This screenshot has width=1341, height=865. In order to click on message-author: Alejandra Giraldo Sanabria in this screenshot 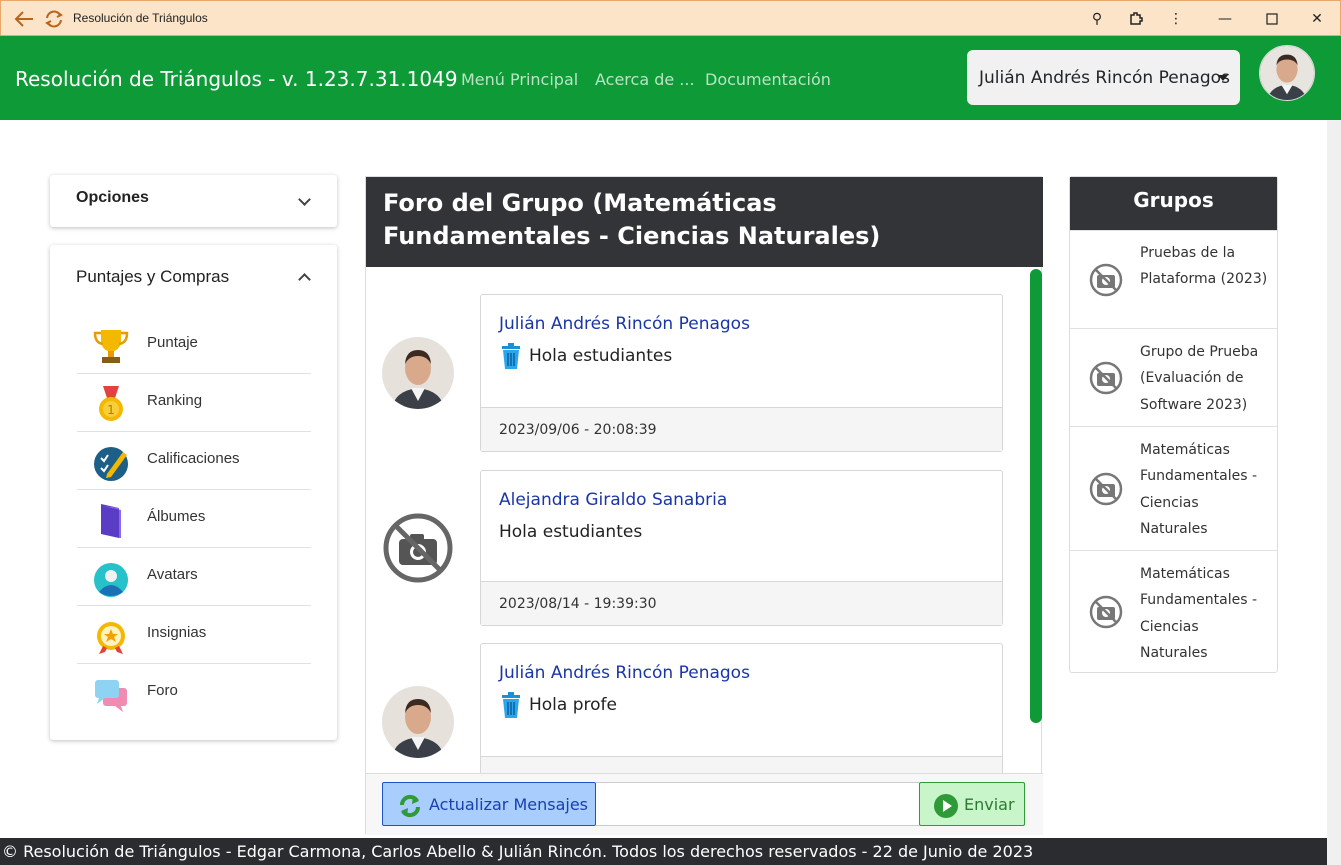, I will do `click(613, 500)`.